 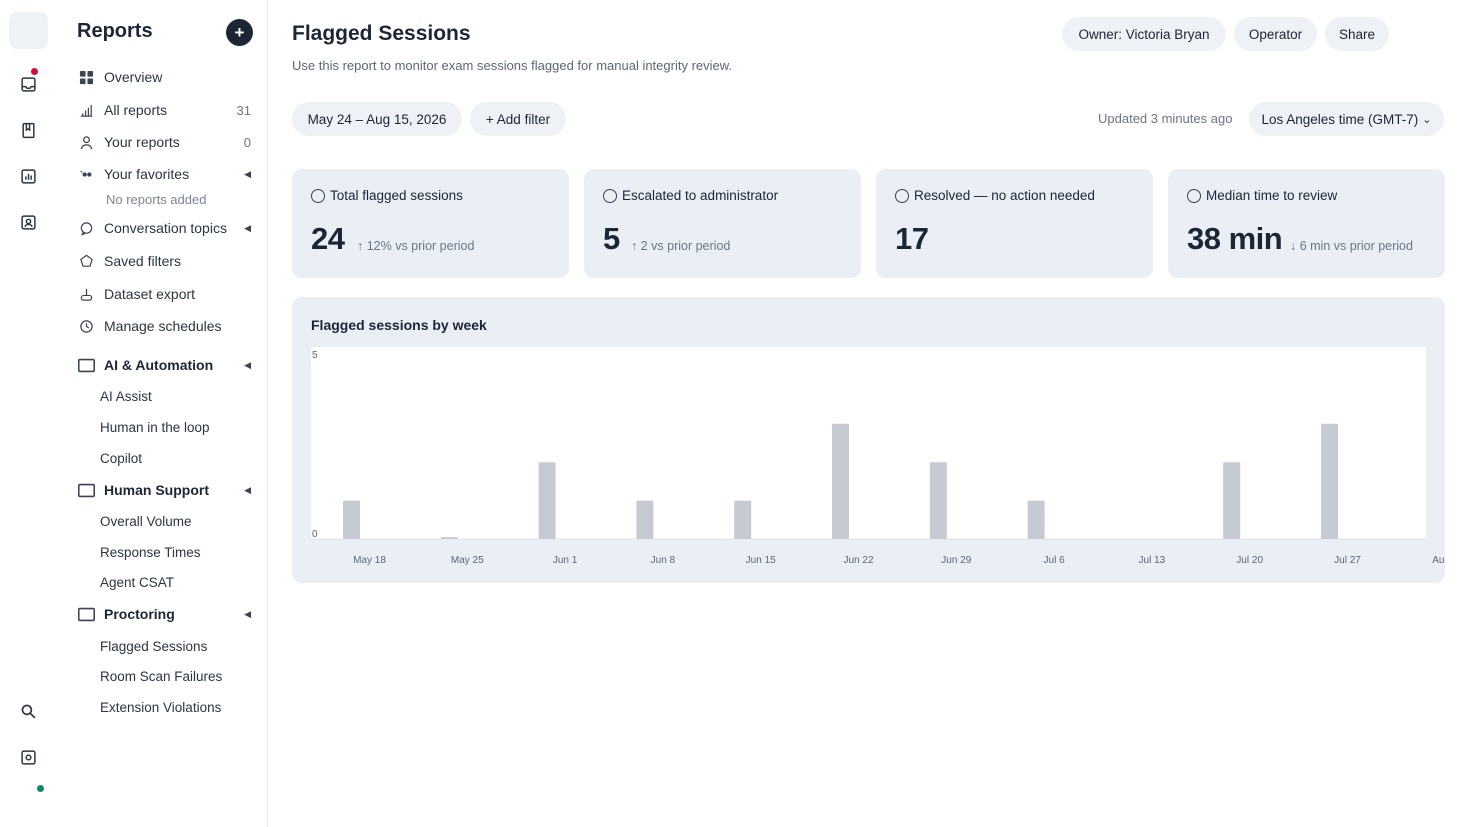 What do you see at coordinates (315, 355) in the screenshot?
I see `y-tick-label: 5` at bounding box center [315, 355].